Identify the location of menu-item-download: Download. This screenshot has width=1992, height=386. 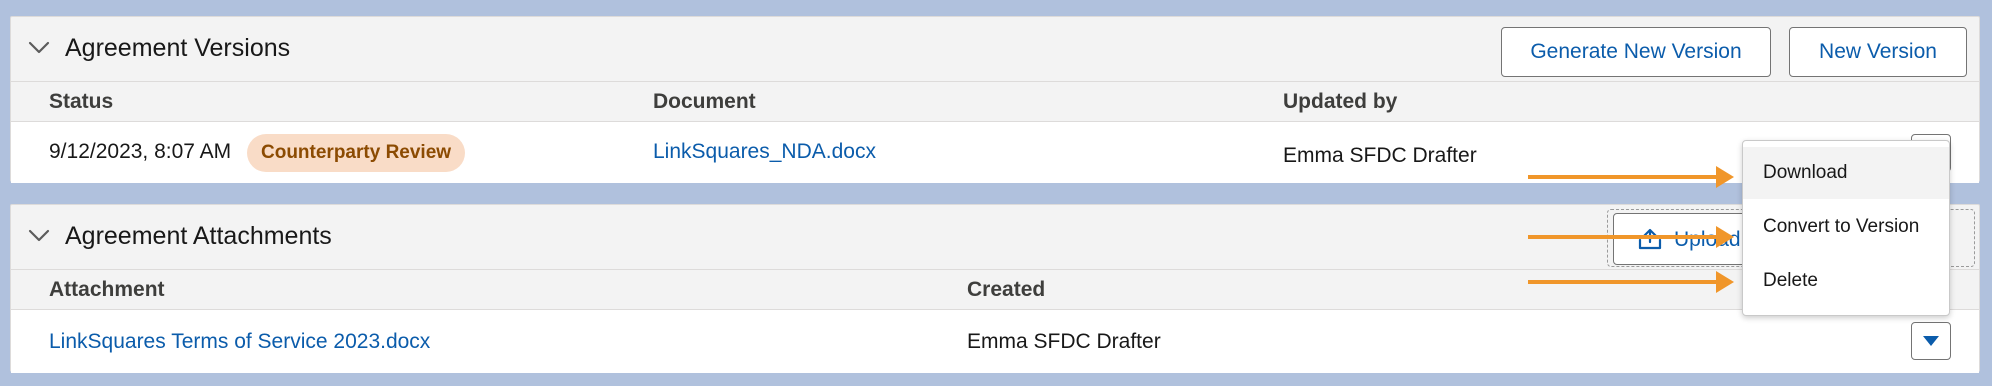
(1846, 173).